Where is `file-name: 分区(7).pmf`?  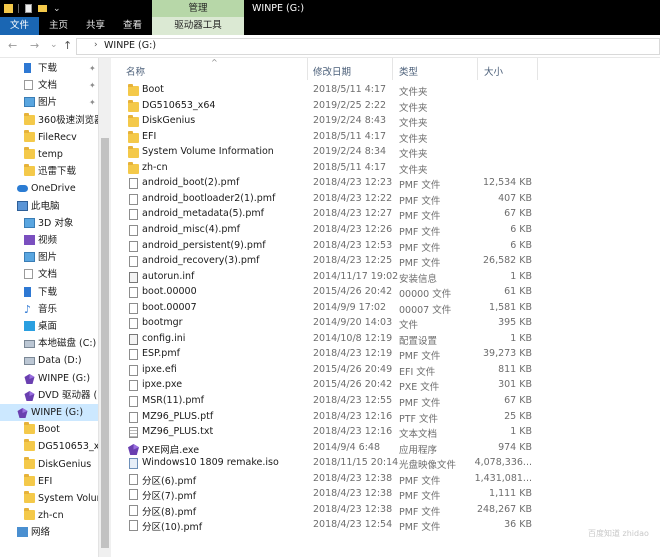 file-name: 分区(7).pmf is located at coordinates (169, 497).